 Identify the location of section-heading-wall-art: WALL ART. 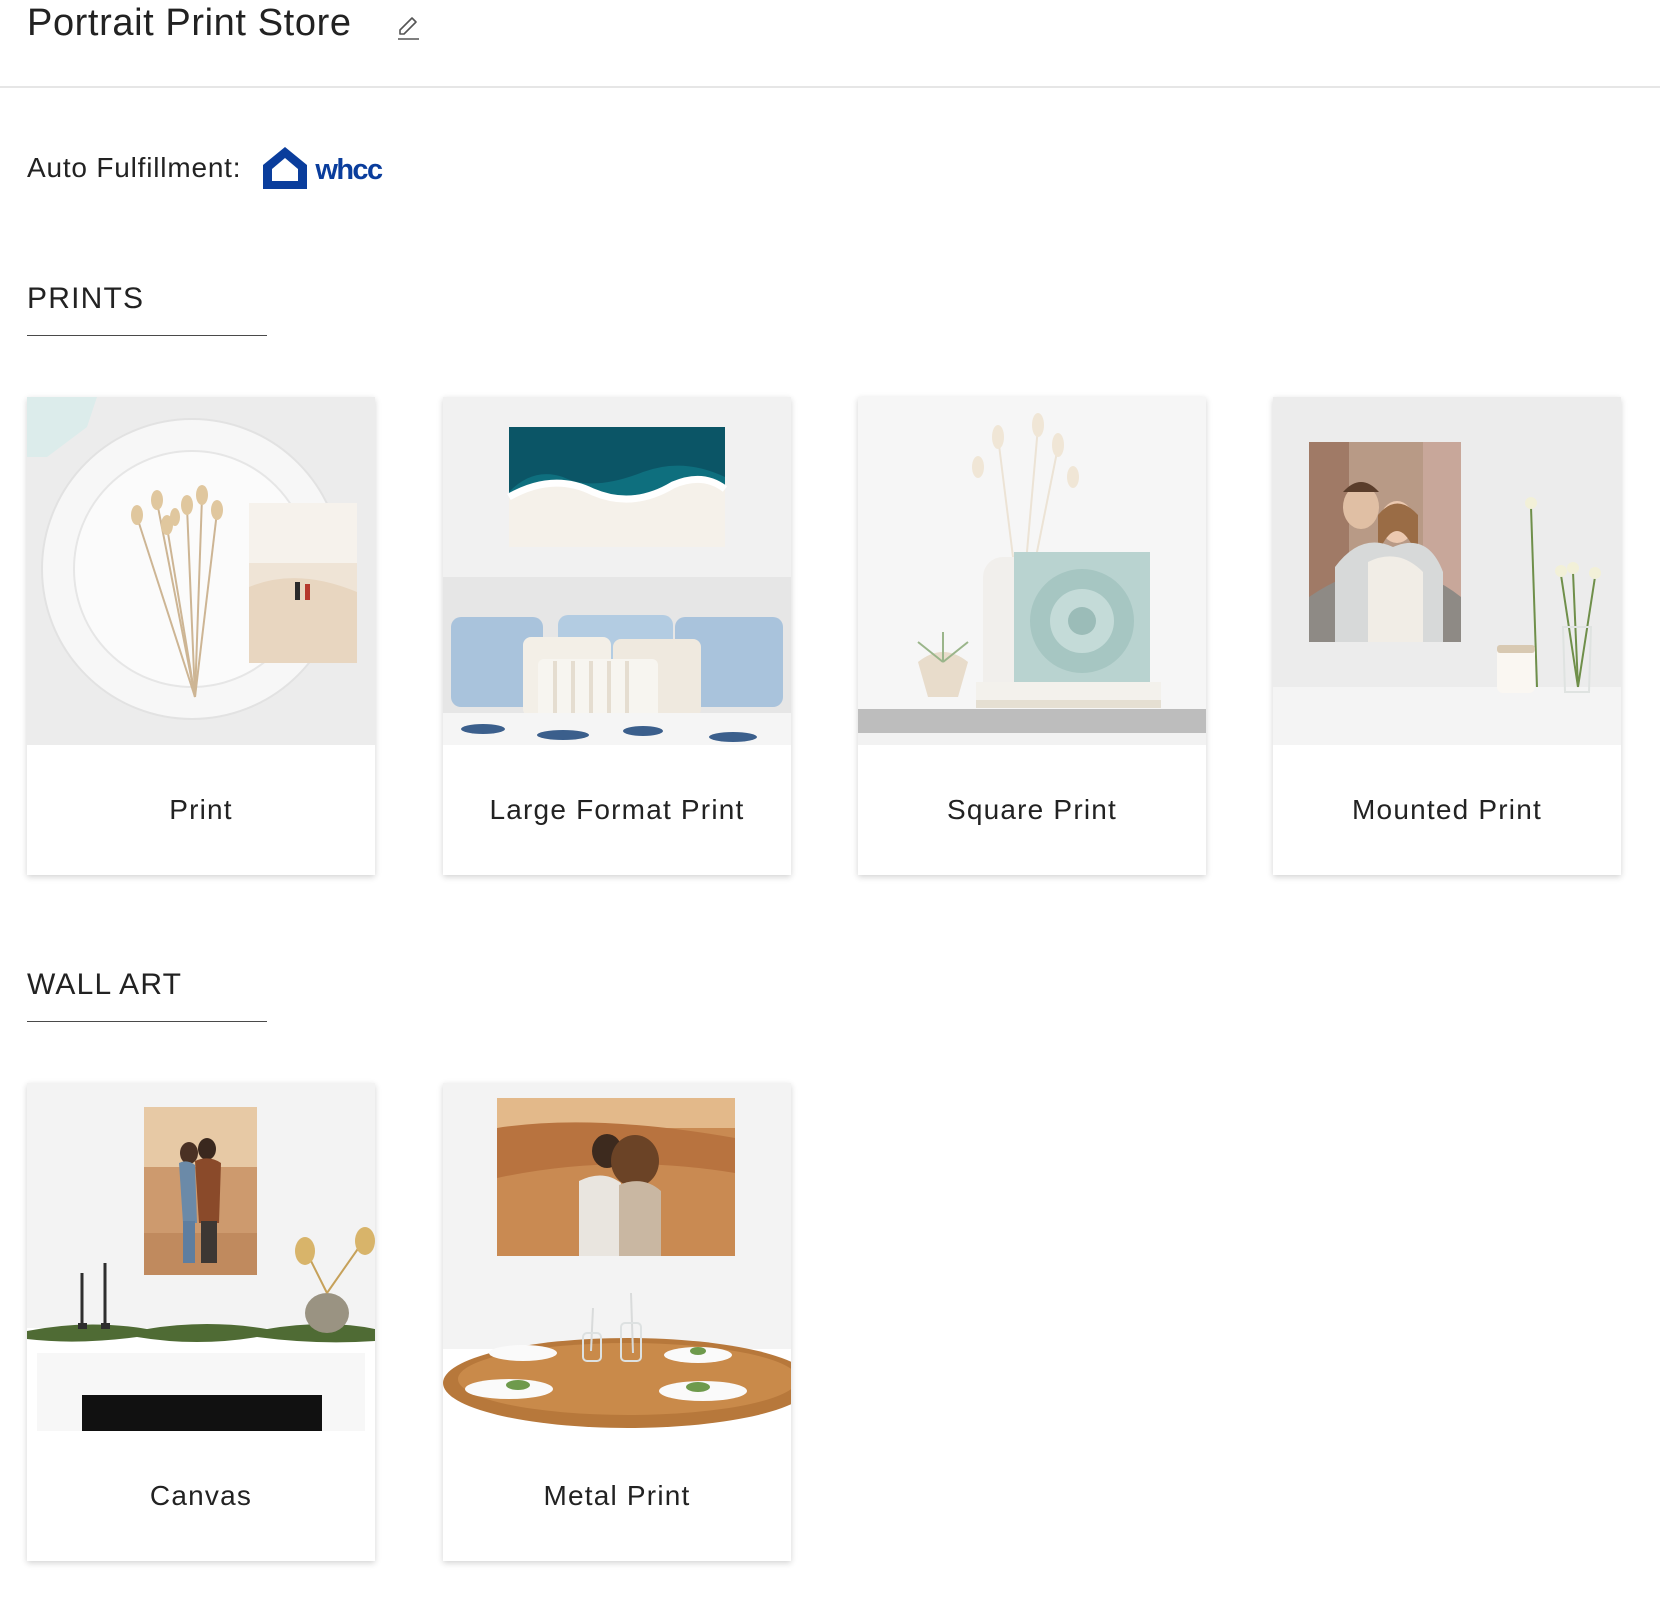
(105, 984).